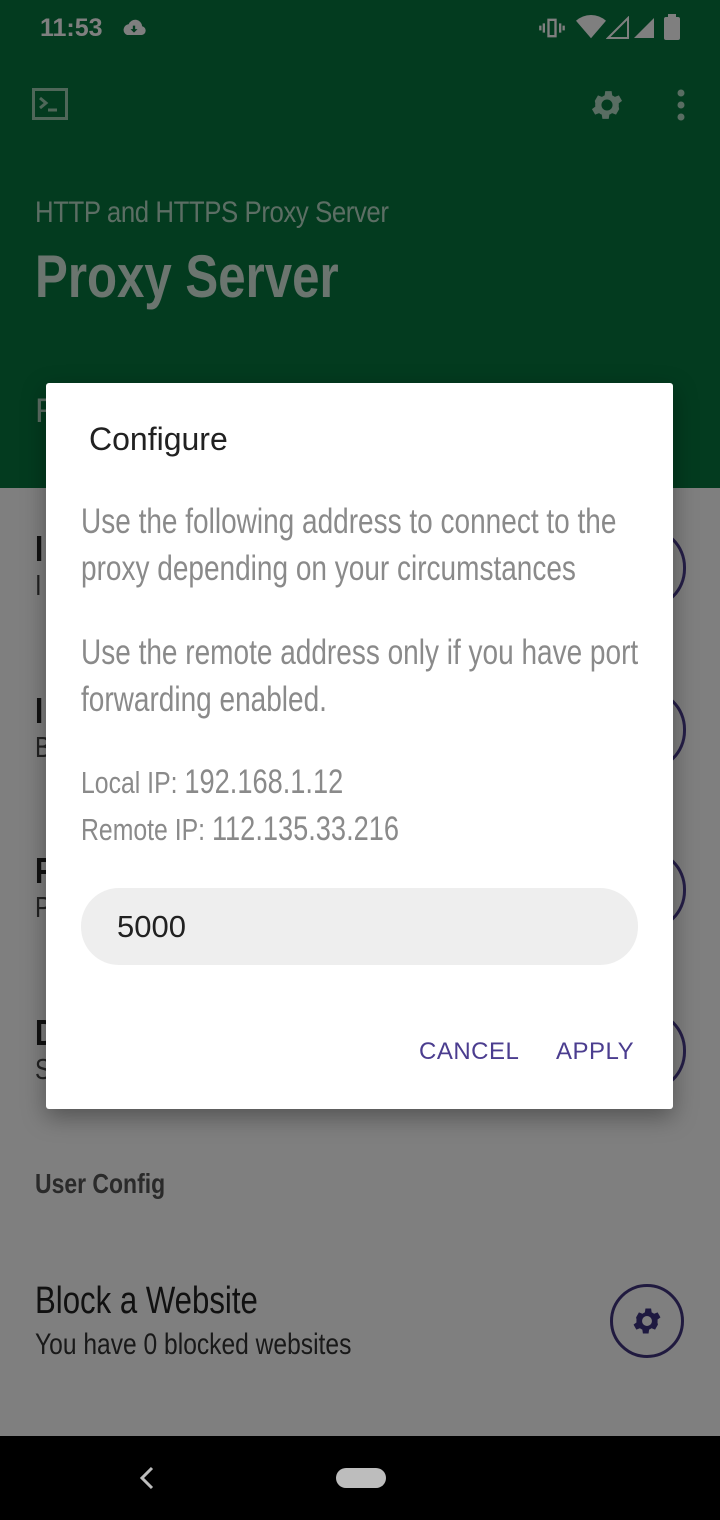  I want to click on cancel-button: CANCEL, so click(469, 1052).